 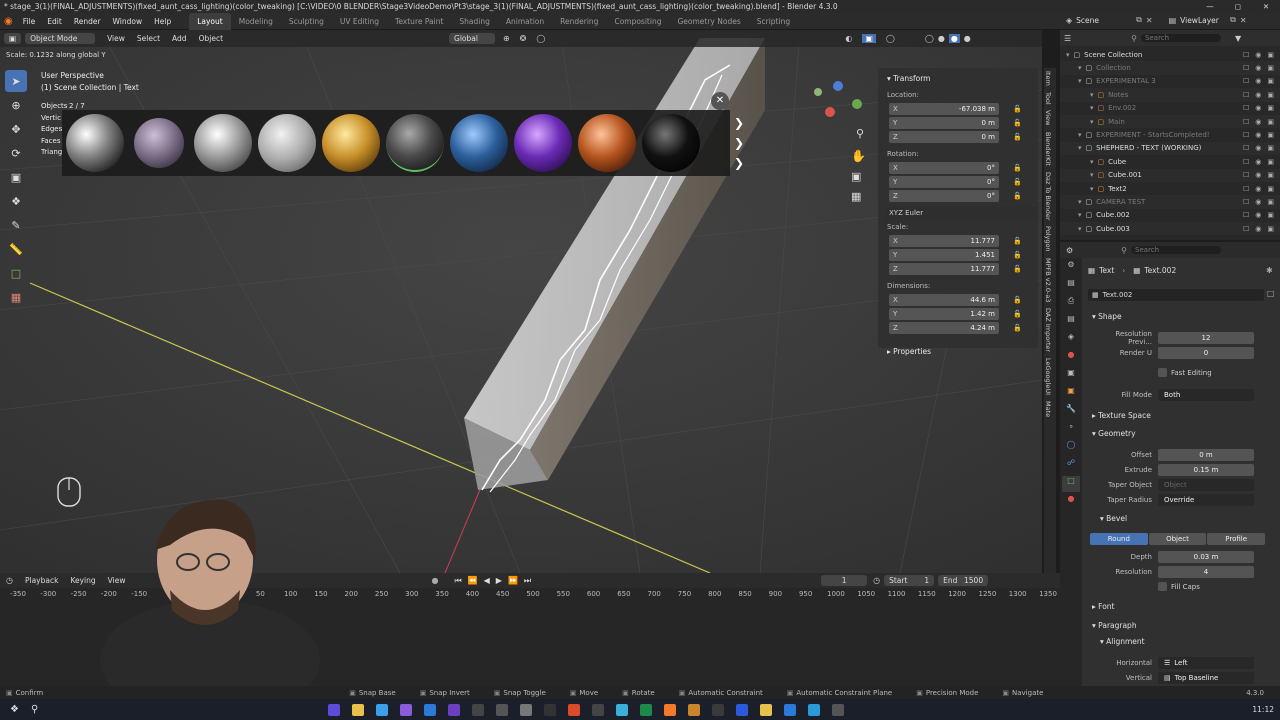 I want to click on fill-mode-dropdown: Both, so click(x=1206, y=394).